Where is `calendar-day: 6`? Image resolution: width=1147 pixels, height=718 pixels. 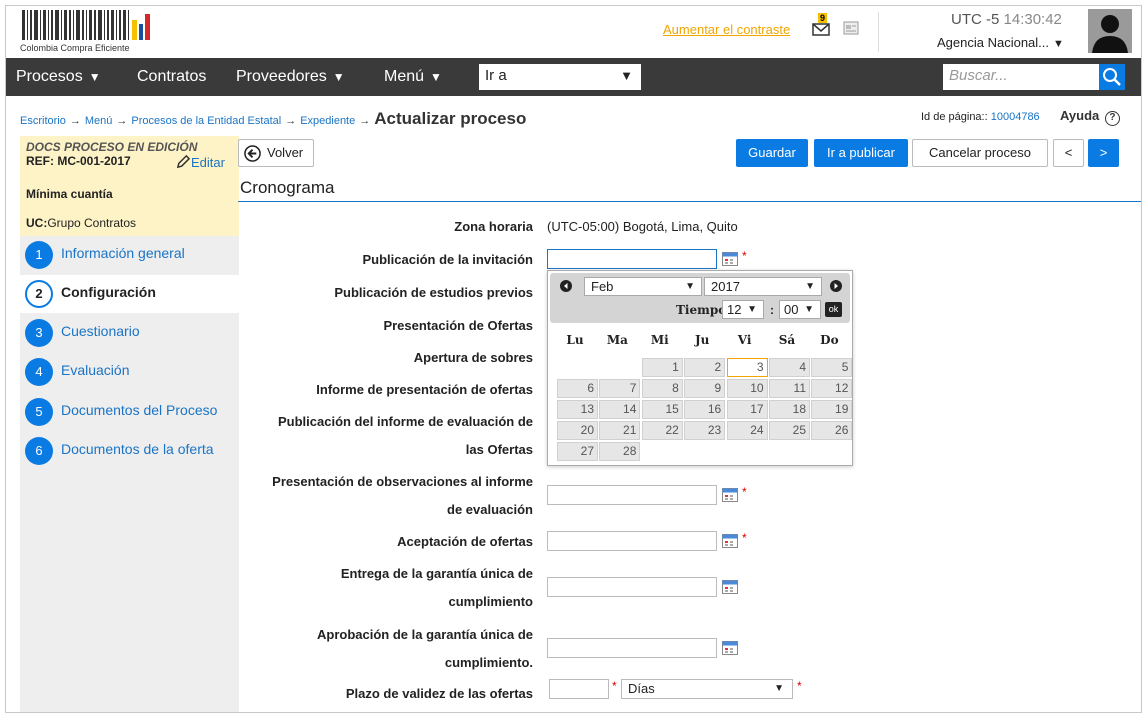 calendar-day: 6 is located at coordinates (577, 388).